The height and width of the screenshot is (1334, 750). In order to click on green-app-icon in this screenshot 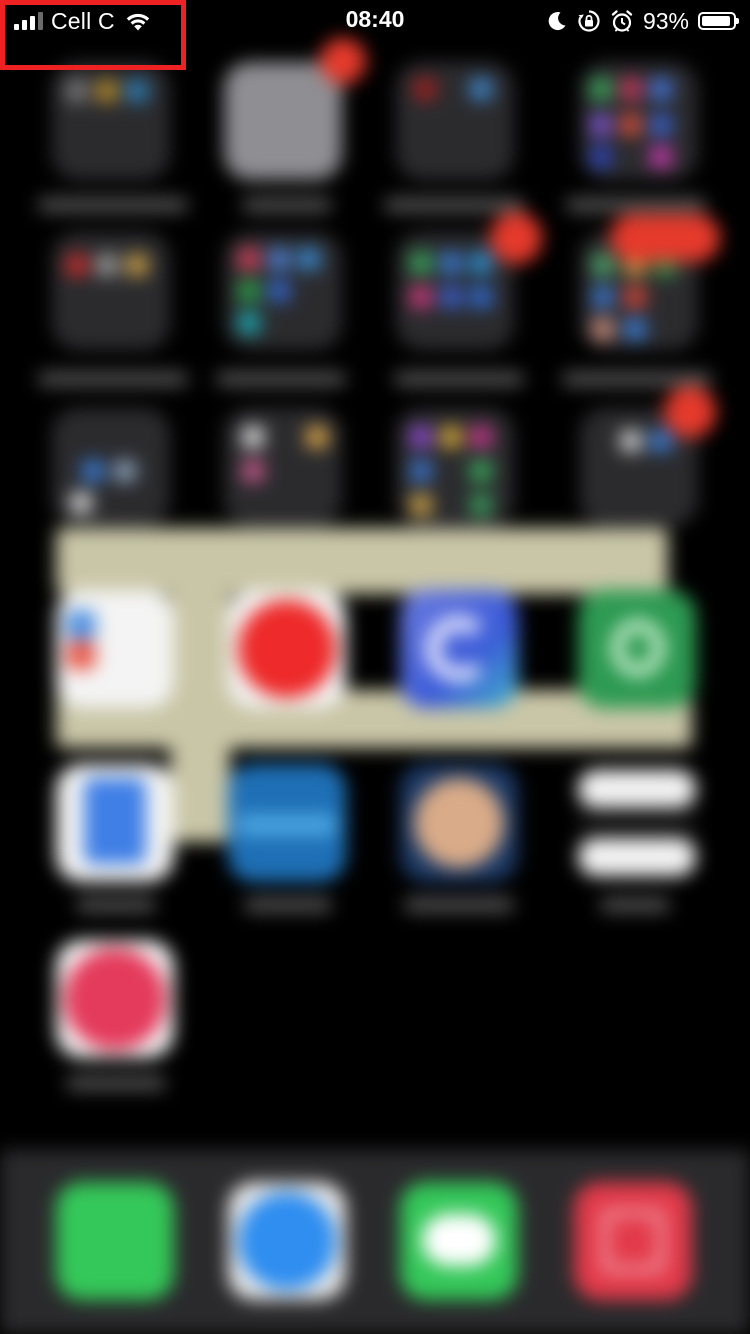, I will do `click(637, 649)`.